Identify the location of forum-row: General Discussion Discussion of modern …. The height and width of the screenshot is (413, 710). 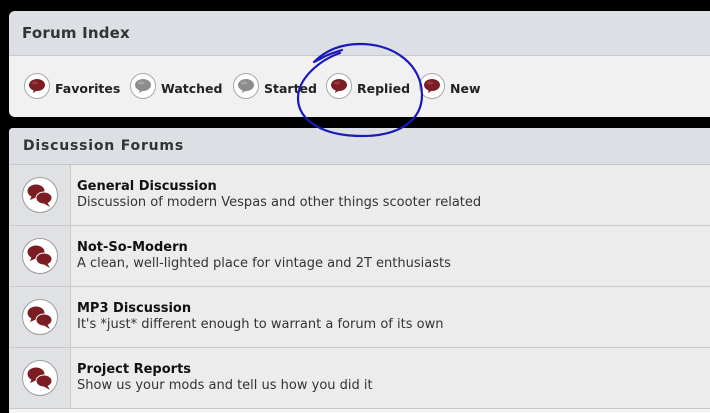
(359, 195).